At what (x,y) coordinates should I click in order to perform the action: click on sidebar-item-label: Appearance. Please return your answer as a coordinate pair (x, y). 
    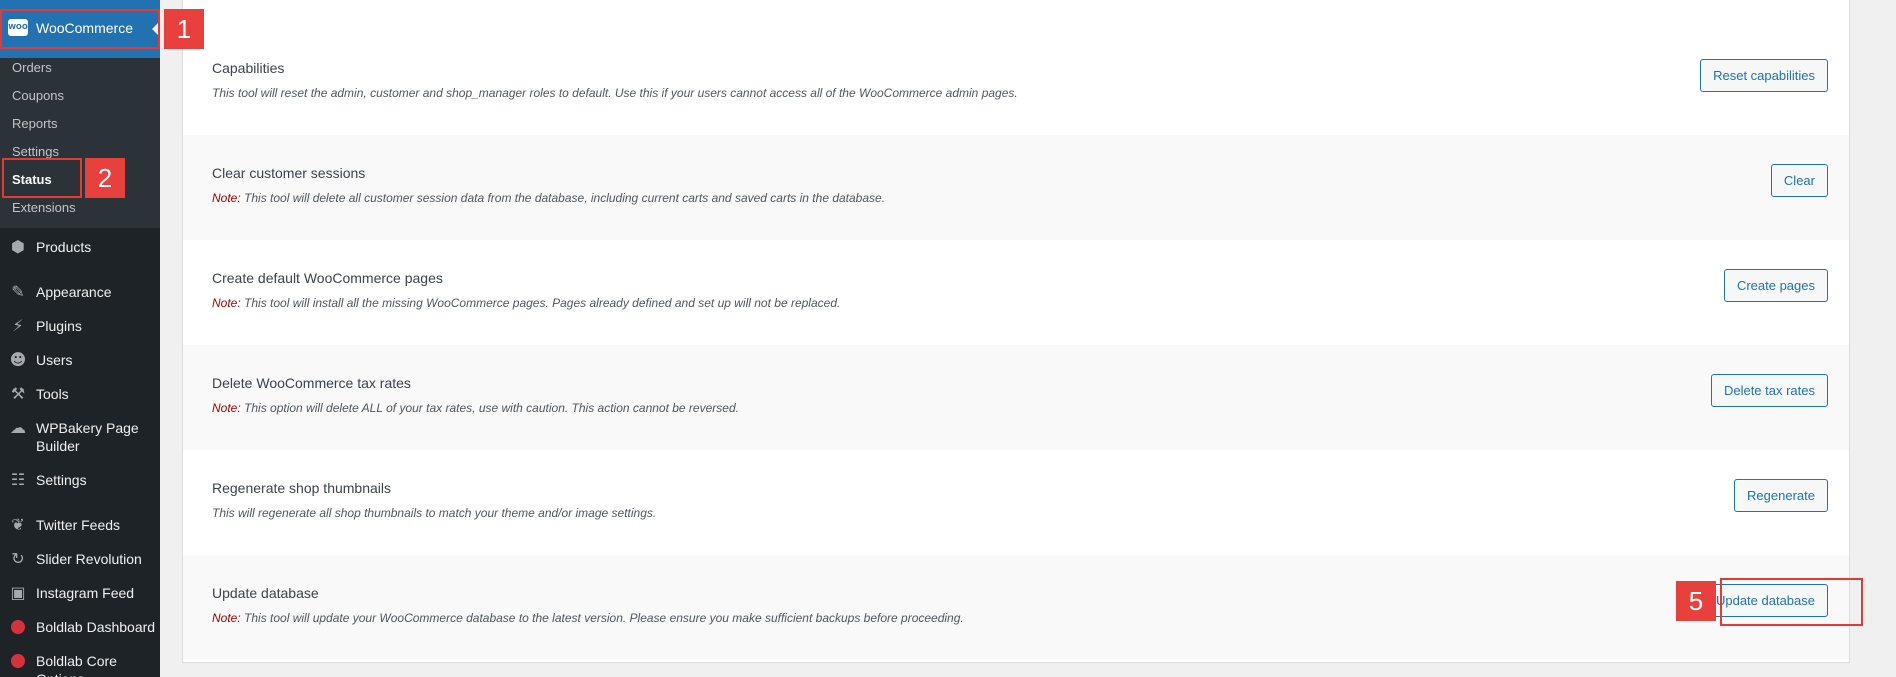
    Looking at the image, I should click on (74, 292).